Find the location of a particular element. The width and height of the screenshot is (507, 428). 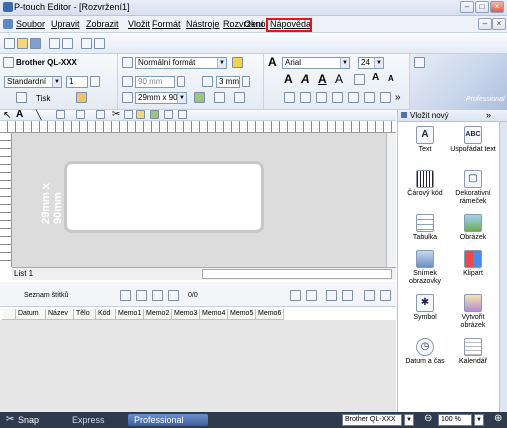

select-arrow-icon: ↖ is located at coordinates (7, 115).